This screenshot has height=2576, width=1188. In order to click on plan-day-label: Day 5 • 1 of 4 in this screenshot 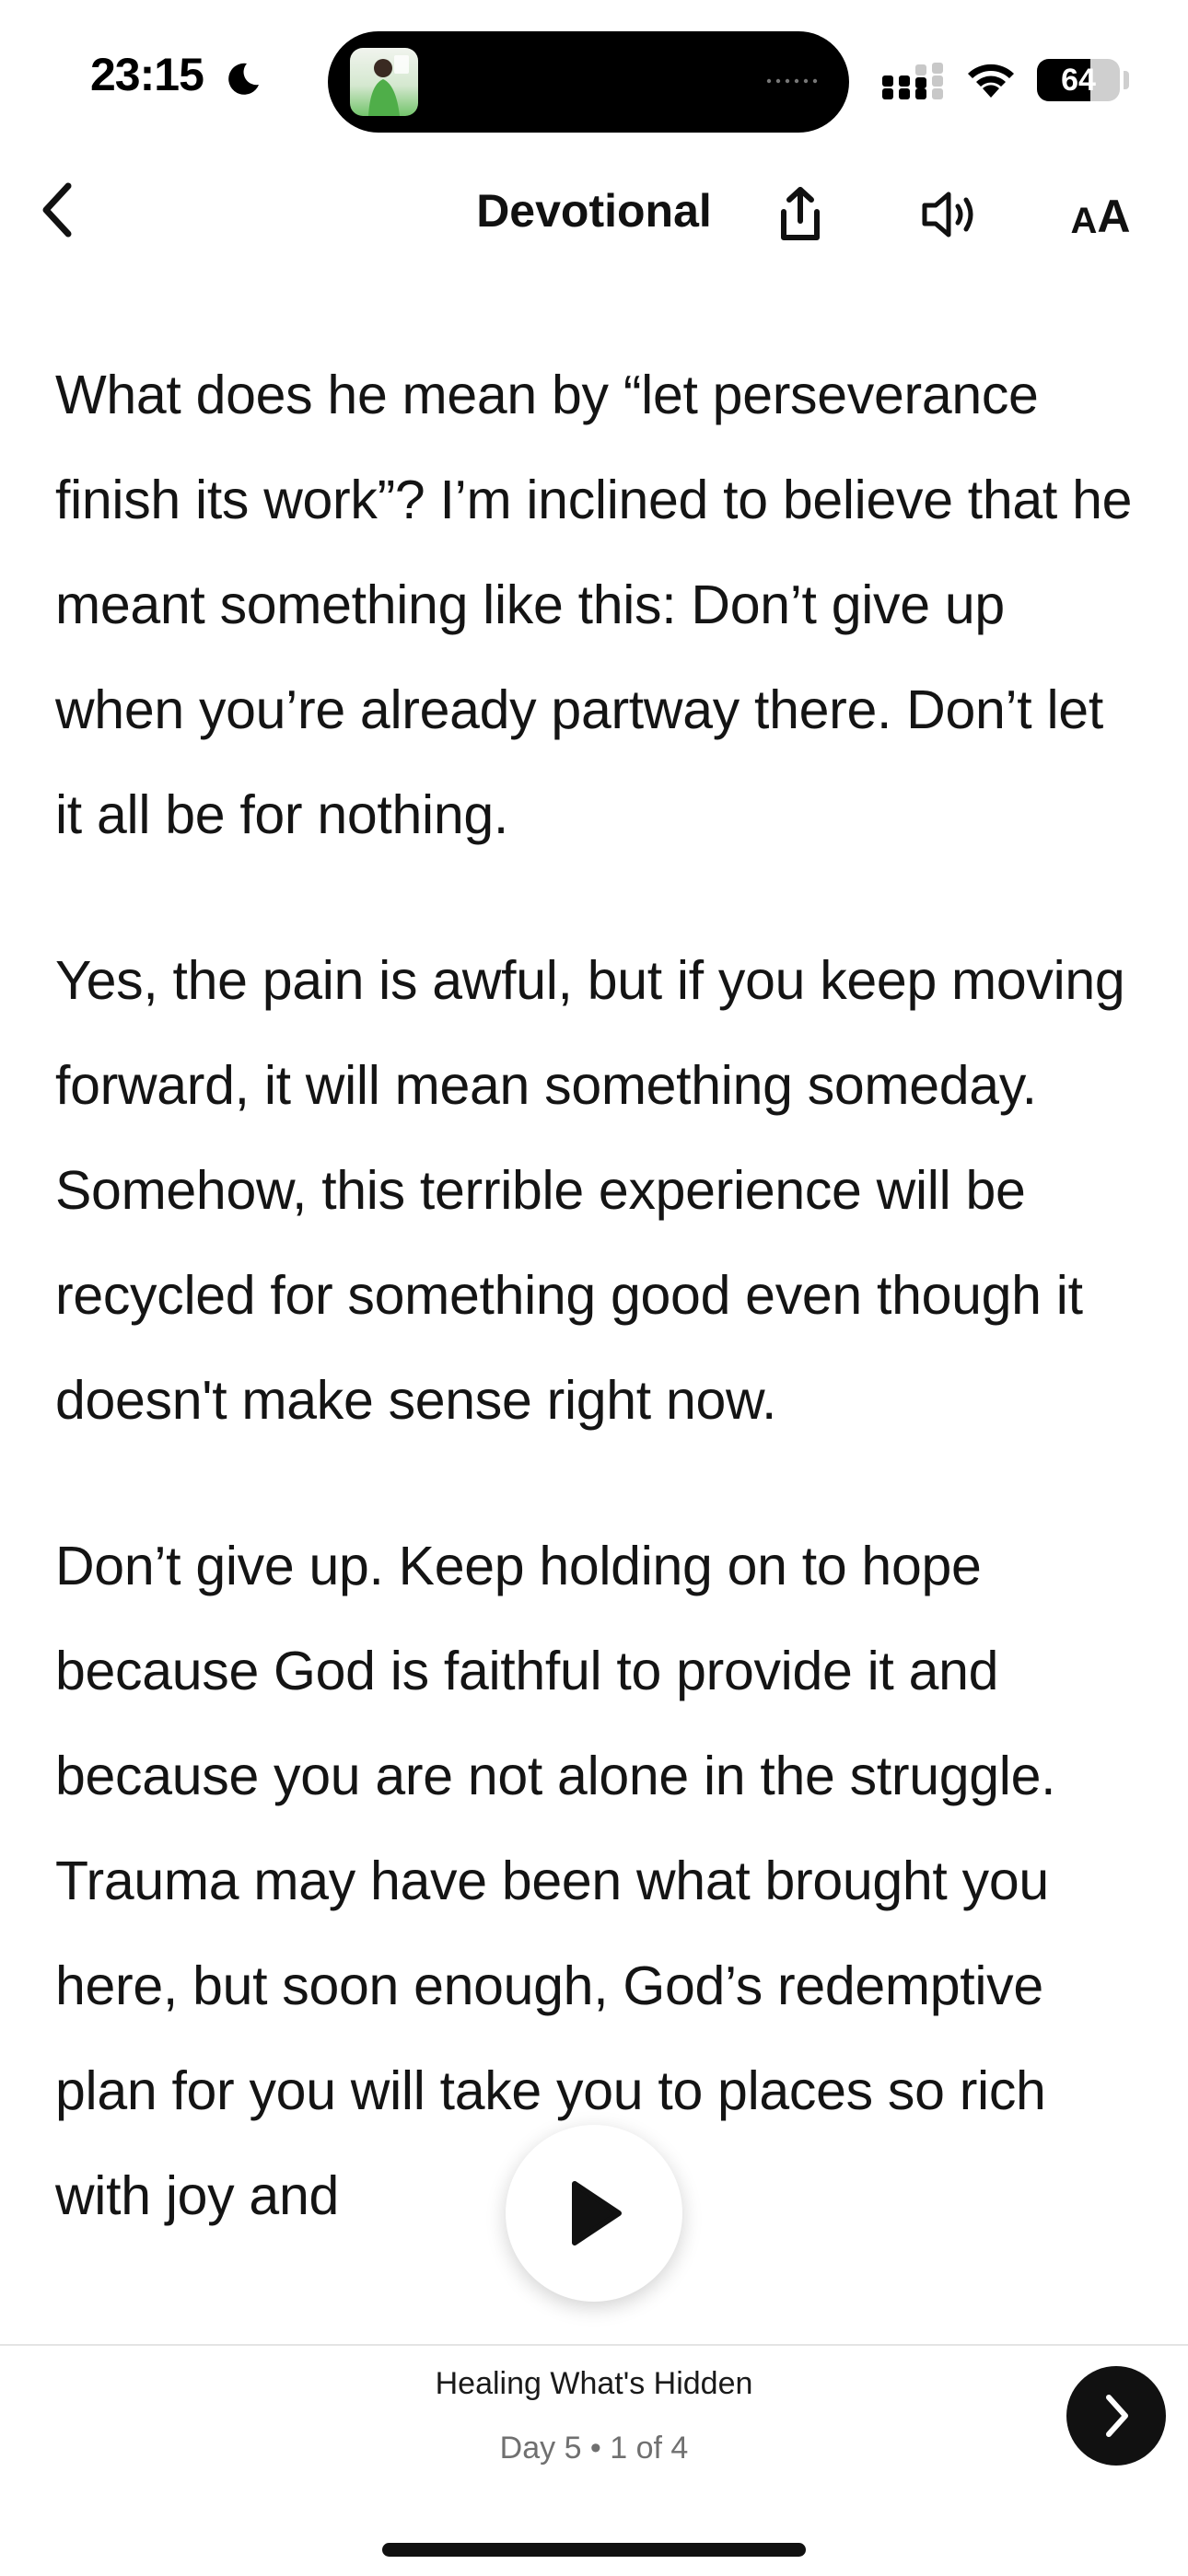, I will do `click(594, 2448)`.